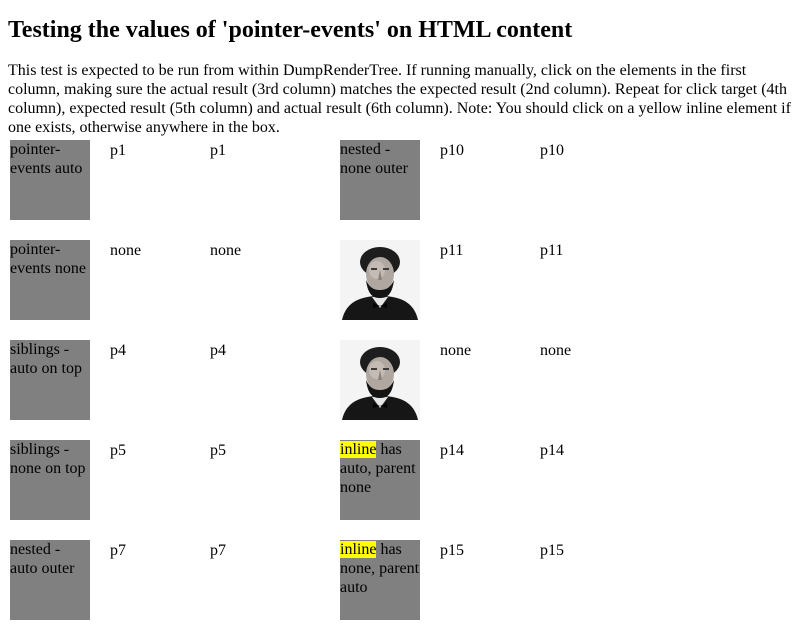  I want to click on target-label: inline has none, parent auto, so click(380, 568).